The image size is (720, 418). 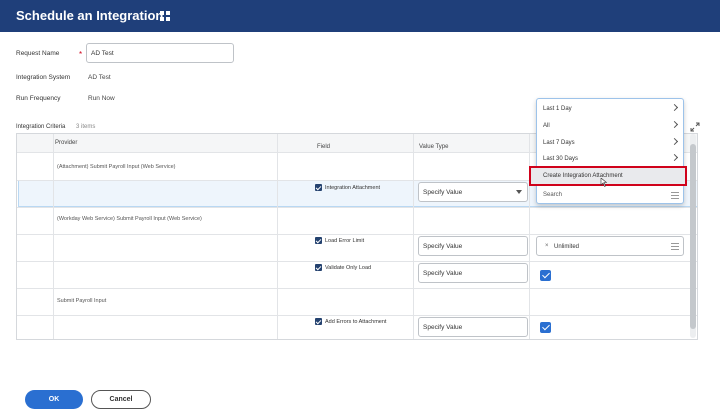 What do you see at coordinates (473, 192) in the screenshot?
I see `value-type-select: Specify Value` at bounding box center [473, 192].